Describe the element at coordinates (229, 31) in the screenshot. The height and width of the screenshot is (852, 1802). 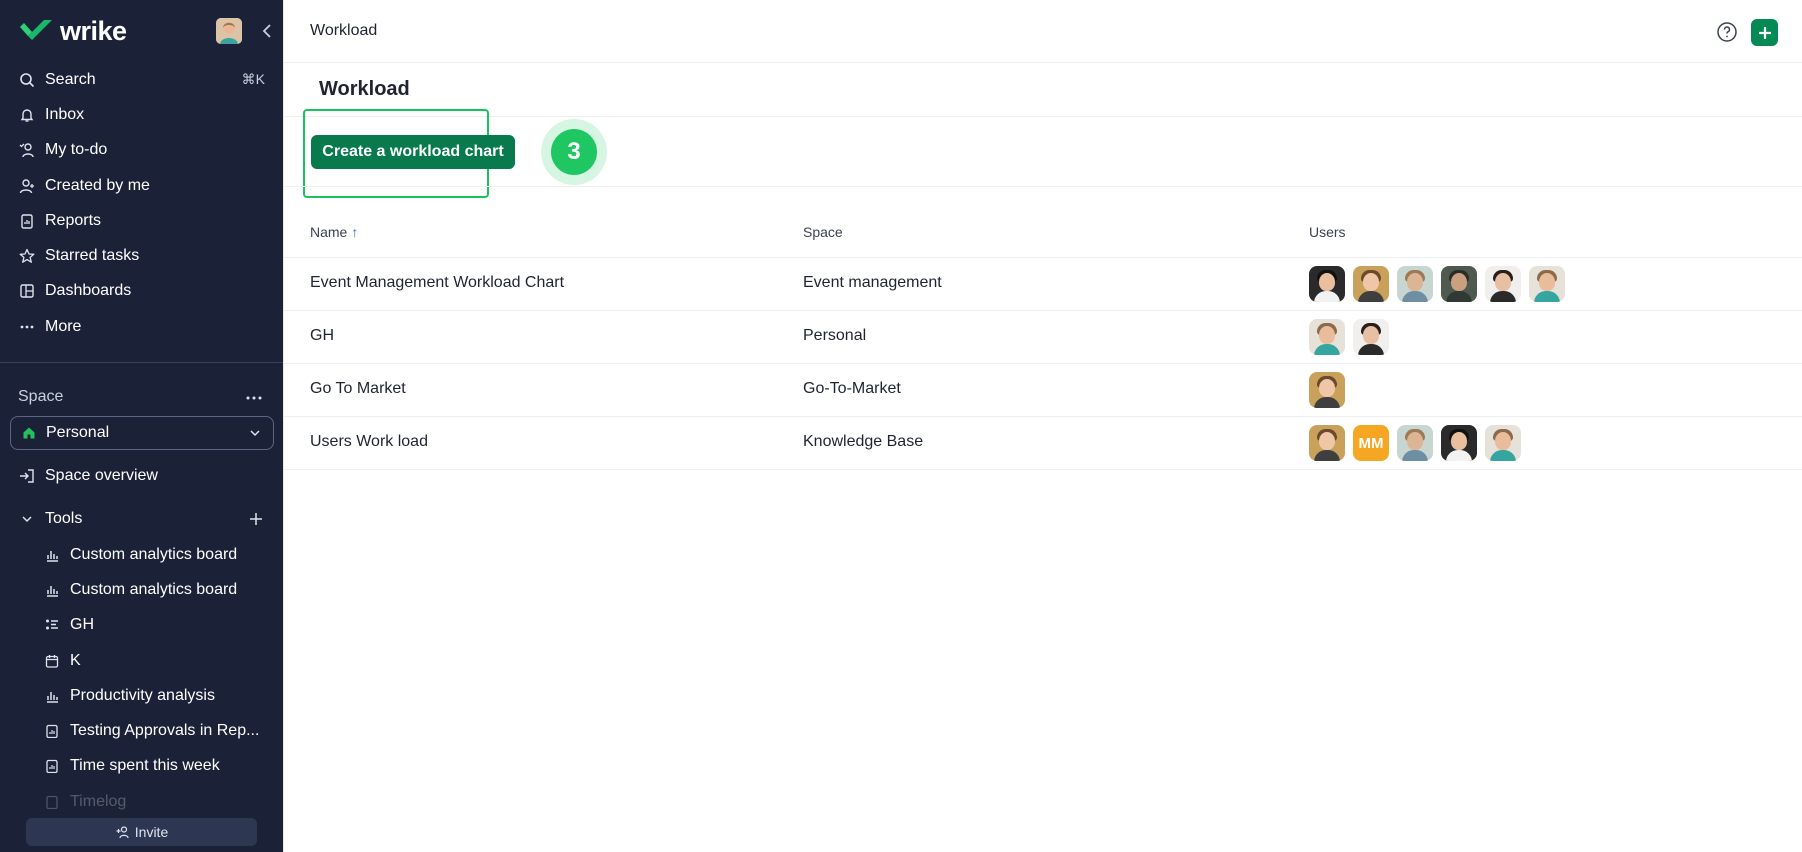
I see `user-avatar` at that location.